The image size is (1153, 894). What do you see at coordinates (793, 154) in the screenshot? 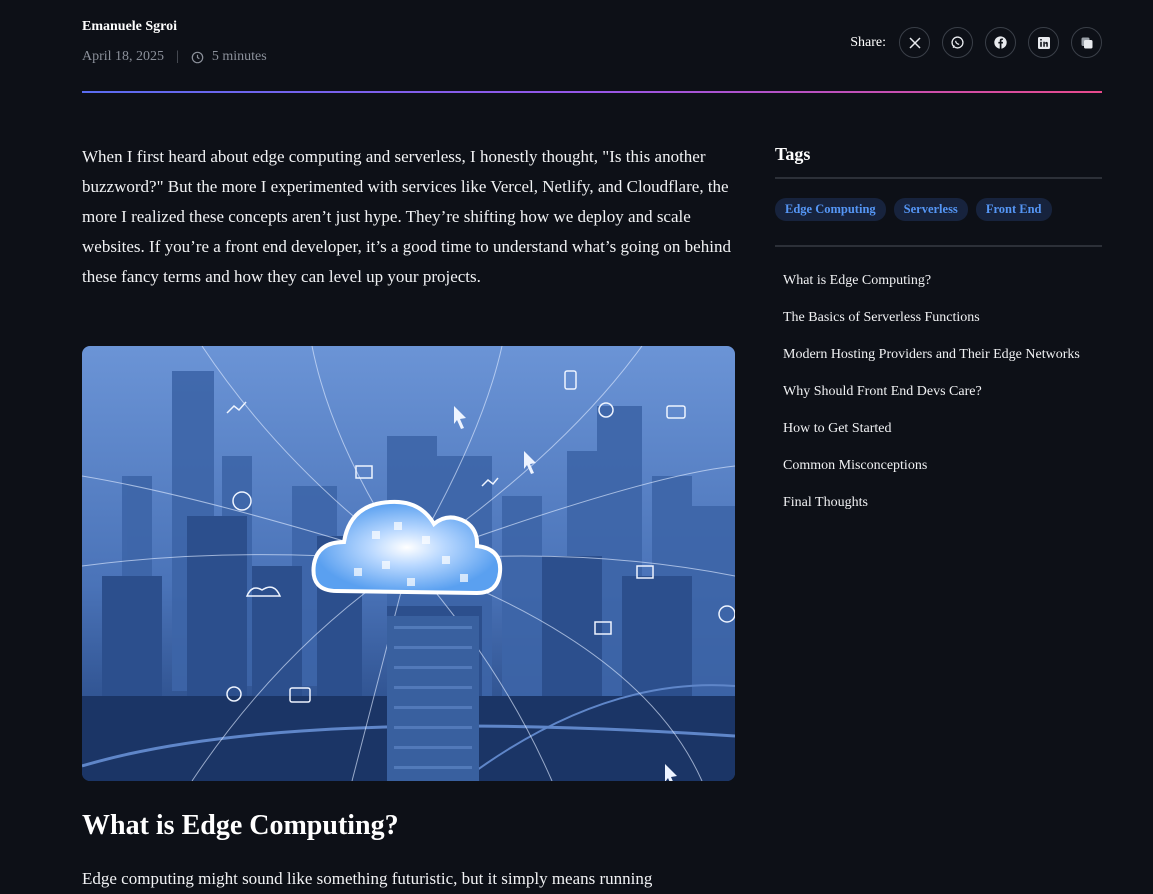
I see `tags-title: Tags` at bounding box center [793, 154].